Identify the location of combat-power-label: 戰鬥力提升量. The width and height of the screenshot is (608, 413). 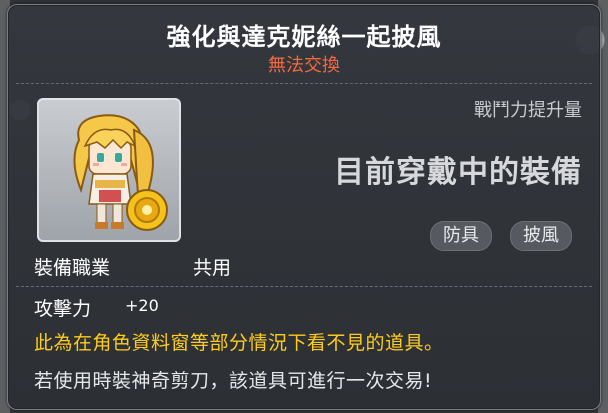
(528, 110).